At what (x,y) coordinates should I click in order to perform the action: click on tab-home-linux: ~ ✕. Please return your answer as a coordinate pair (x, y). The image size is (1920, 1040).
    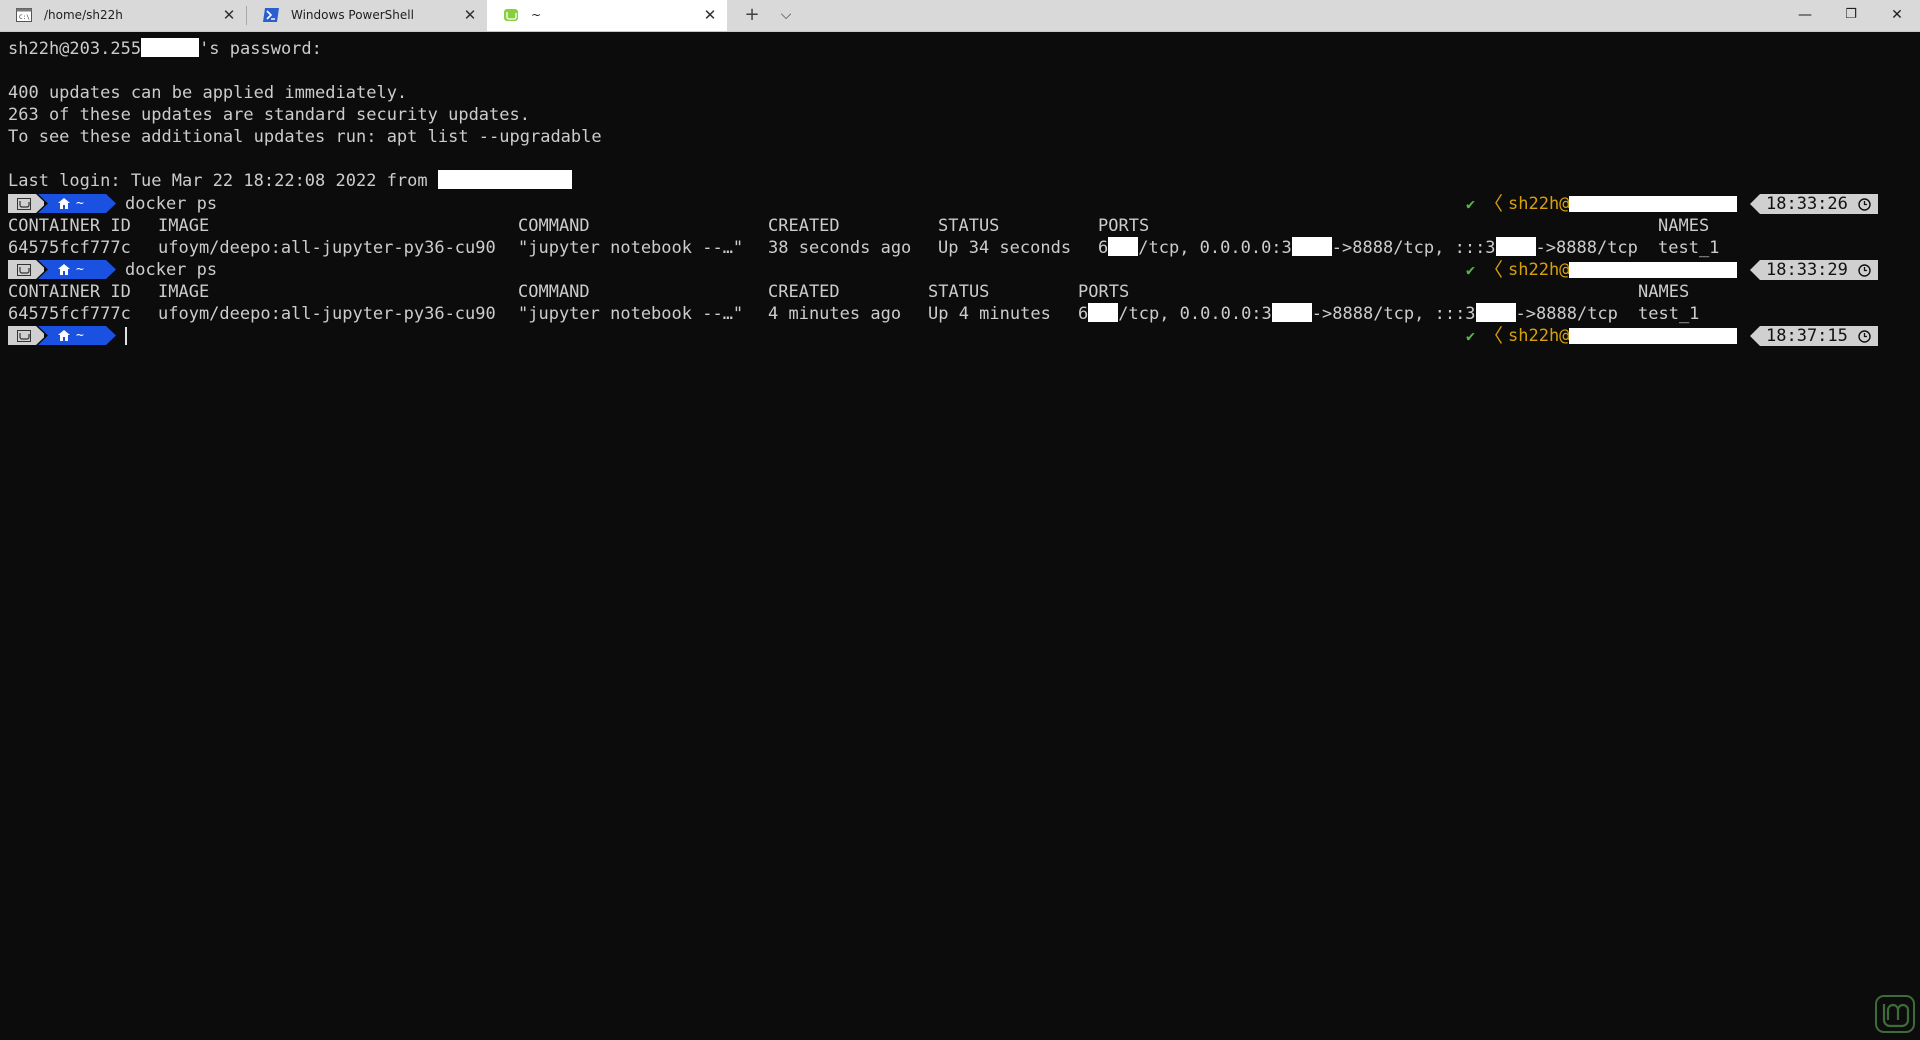
    Looking at the image, I should click on (607, 15).